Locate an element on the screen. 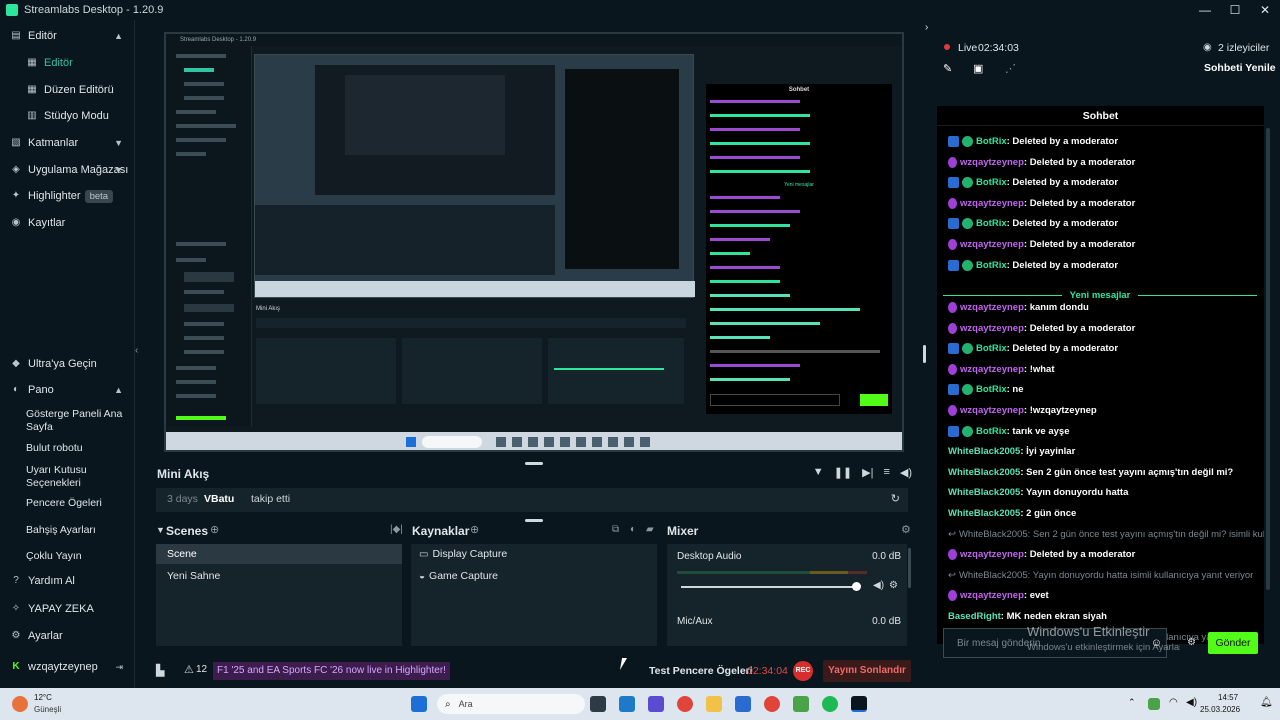 This screenshot has width=1280, height=720. sidebar-sub-dashboard-home: Gösterge Paneli Ana Sayfa is located at coordinates (78, 421).